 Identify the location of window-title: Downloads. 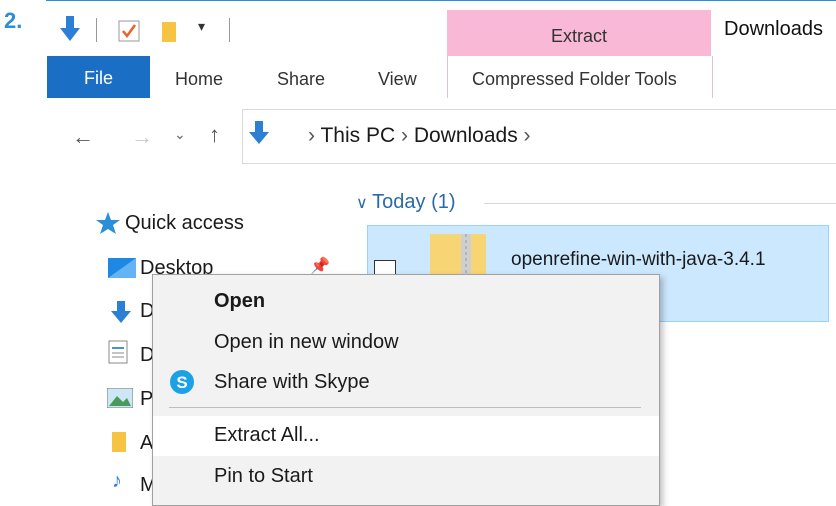
(773, 29).